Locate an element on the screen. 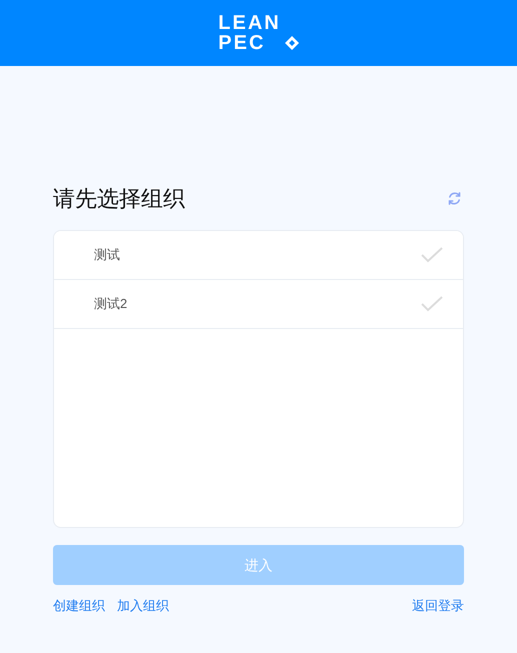 This screenshot has height=653, width=517. link: 创建组织 is located at coordinates (79, 606).